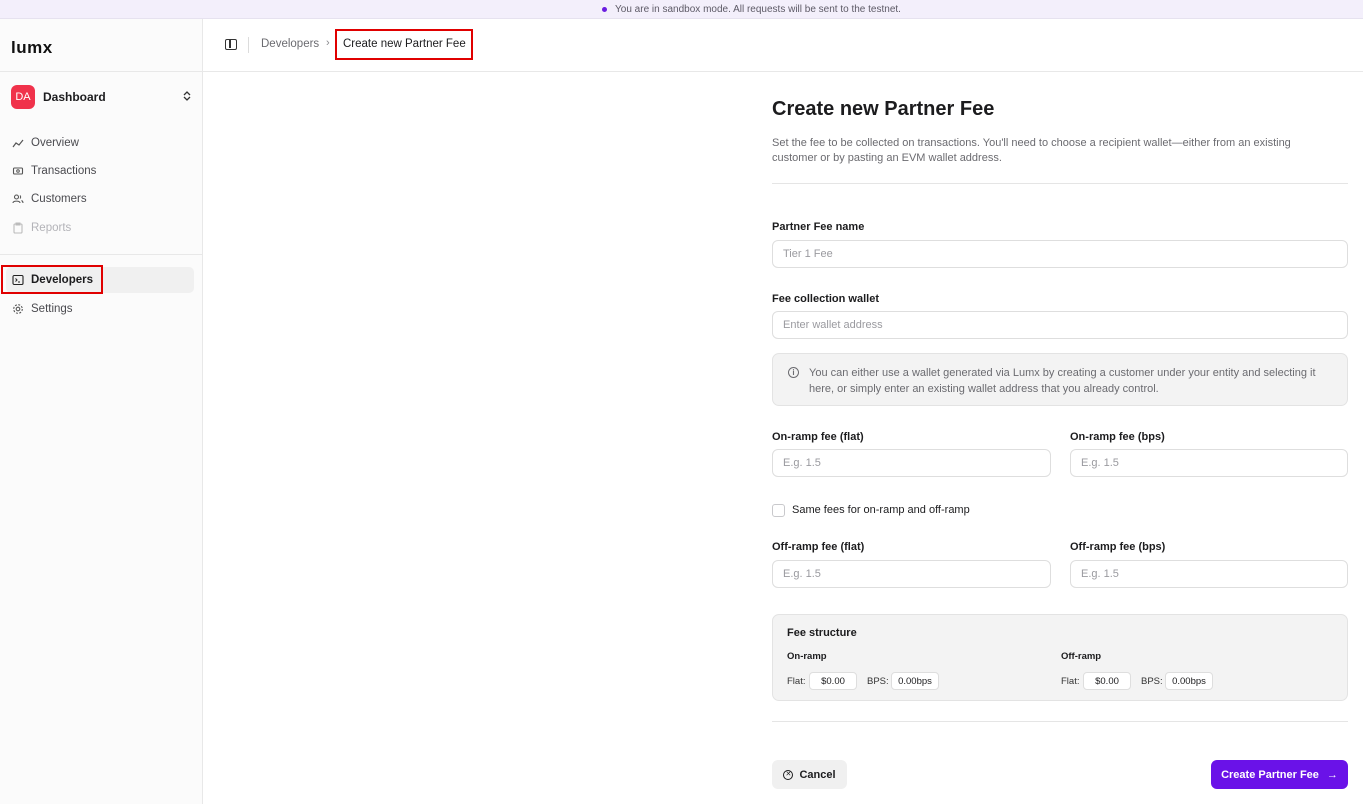 The height and width of the screenshot is (804, 1363). Describe the element at coordinates (1060, 254) in the screenshot. I see `partner-fee-name-input: Tier 1 Fee` at that location.